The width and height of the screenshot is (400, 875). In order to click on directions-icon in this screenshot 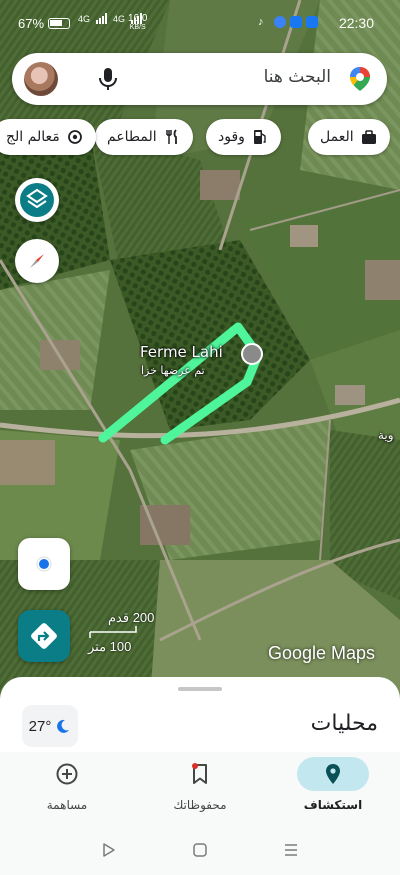, I will do `click(44, 636)`.